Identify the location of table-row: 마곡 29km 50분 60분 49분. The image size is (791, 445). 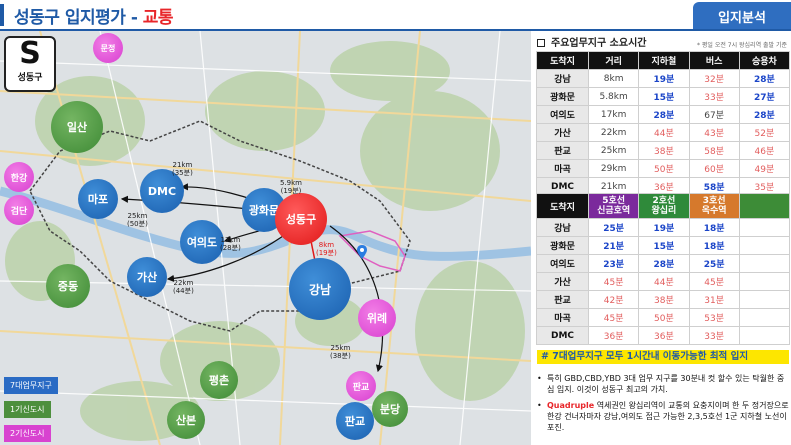
(663, 168).